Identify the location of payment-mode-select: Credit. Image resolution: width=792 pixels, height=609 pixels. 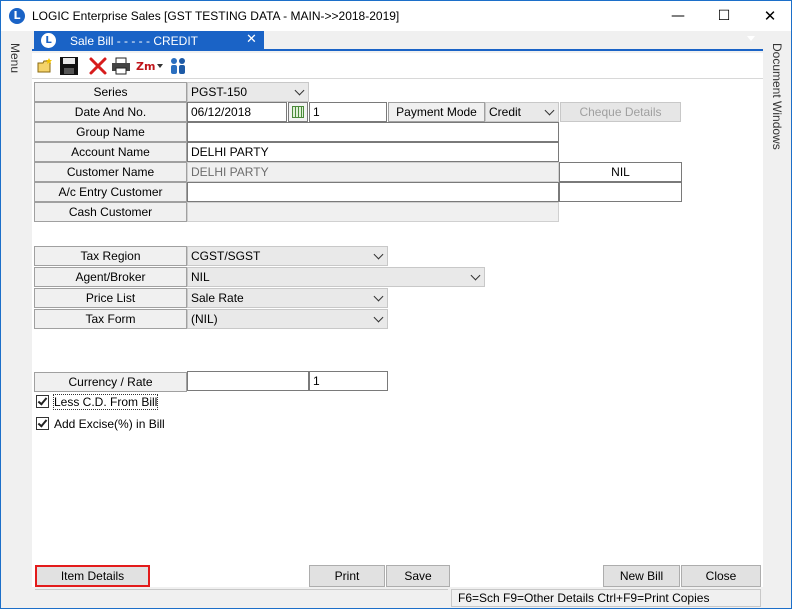
(522, 112).